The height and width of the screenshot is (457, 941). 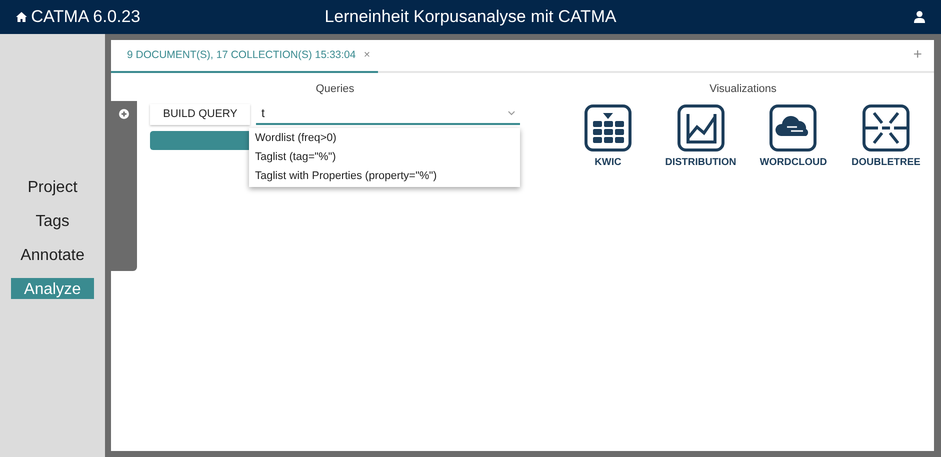 I want to click on visualization-label: DOUBLETREE, so click(x=886, y=162).